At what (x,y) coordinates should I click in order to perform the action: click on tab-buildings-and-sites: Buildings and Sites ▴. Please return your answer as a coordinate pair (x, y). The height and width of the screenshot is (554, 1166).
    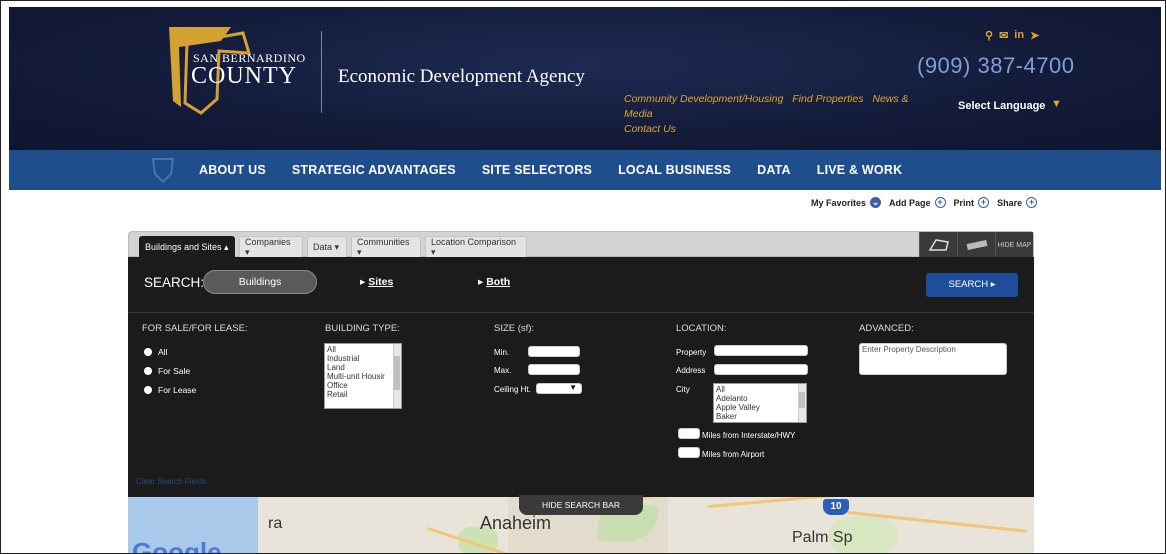
    Looking at the image, I should click on (187, 247).